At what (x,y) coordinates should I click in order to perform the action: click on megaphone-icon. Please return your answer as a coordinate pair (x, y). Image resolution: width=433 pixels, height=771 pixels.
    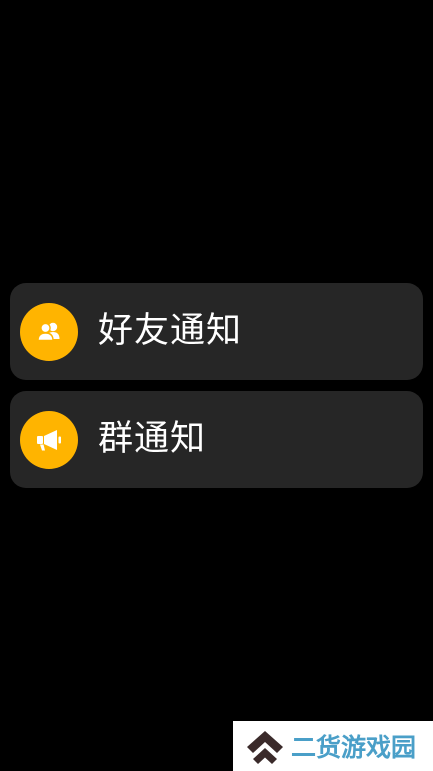
    Looking at the image, I should click on (49, 439).